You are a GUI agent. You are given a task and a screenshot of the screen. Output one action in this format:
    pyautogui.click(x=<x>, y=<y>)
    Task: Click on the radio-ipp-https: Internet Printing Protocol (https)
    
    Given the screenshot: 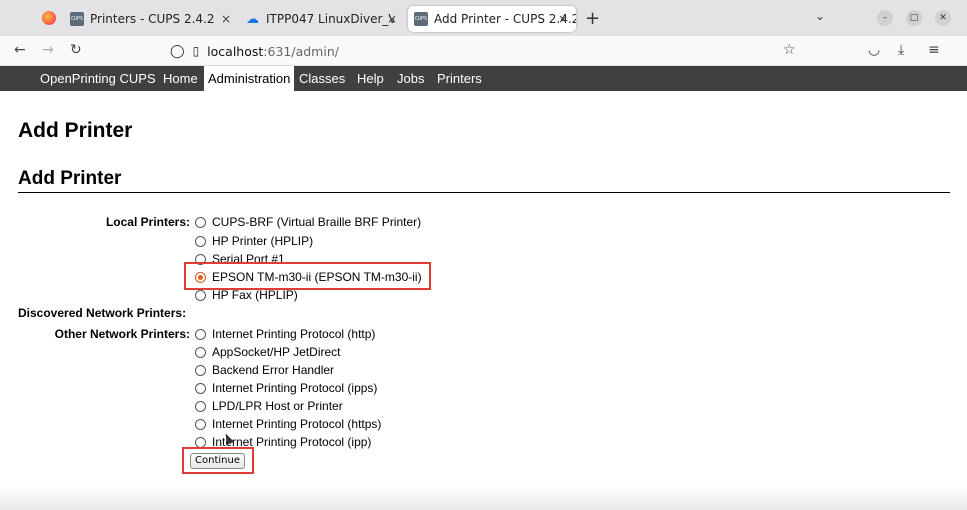 What is the action you would take?
    pyautogui.click(x=288, y=424)
    